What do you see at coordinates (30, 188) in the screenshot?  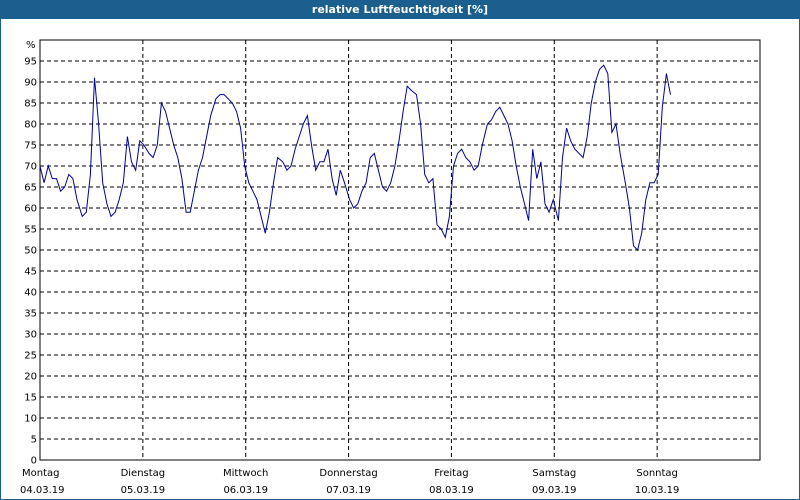 I see `y-tick-label: 65` at bounding box center [30, 188].